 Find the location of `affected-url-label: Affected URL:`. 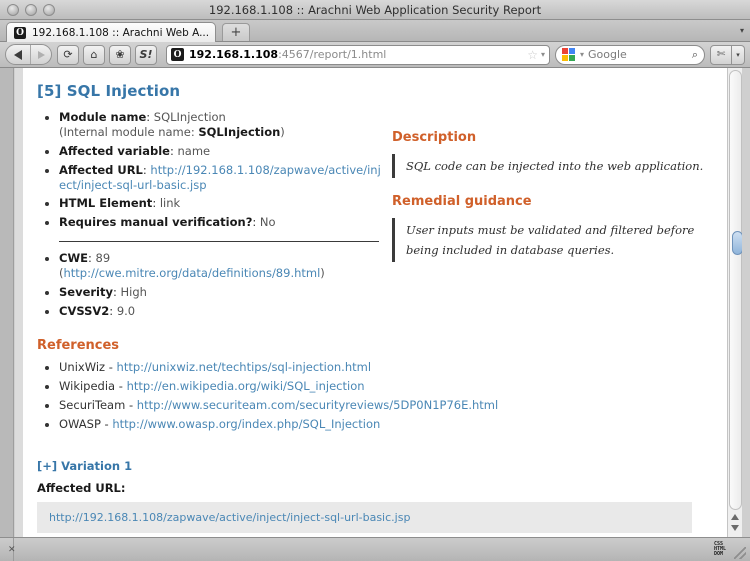

affected-url-label: Affected URL: is located at coordinates (81, 487).